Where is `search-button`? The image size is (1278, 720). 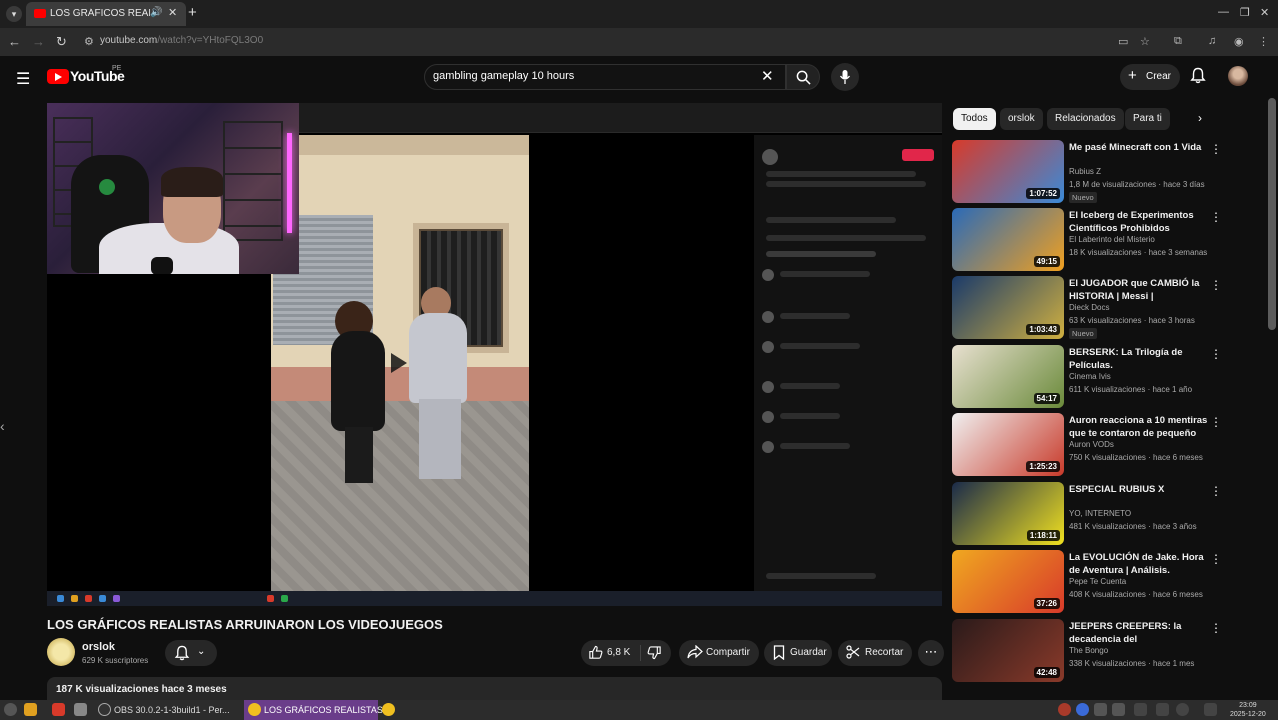
search-button is located at coordinates (803, 77).